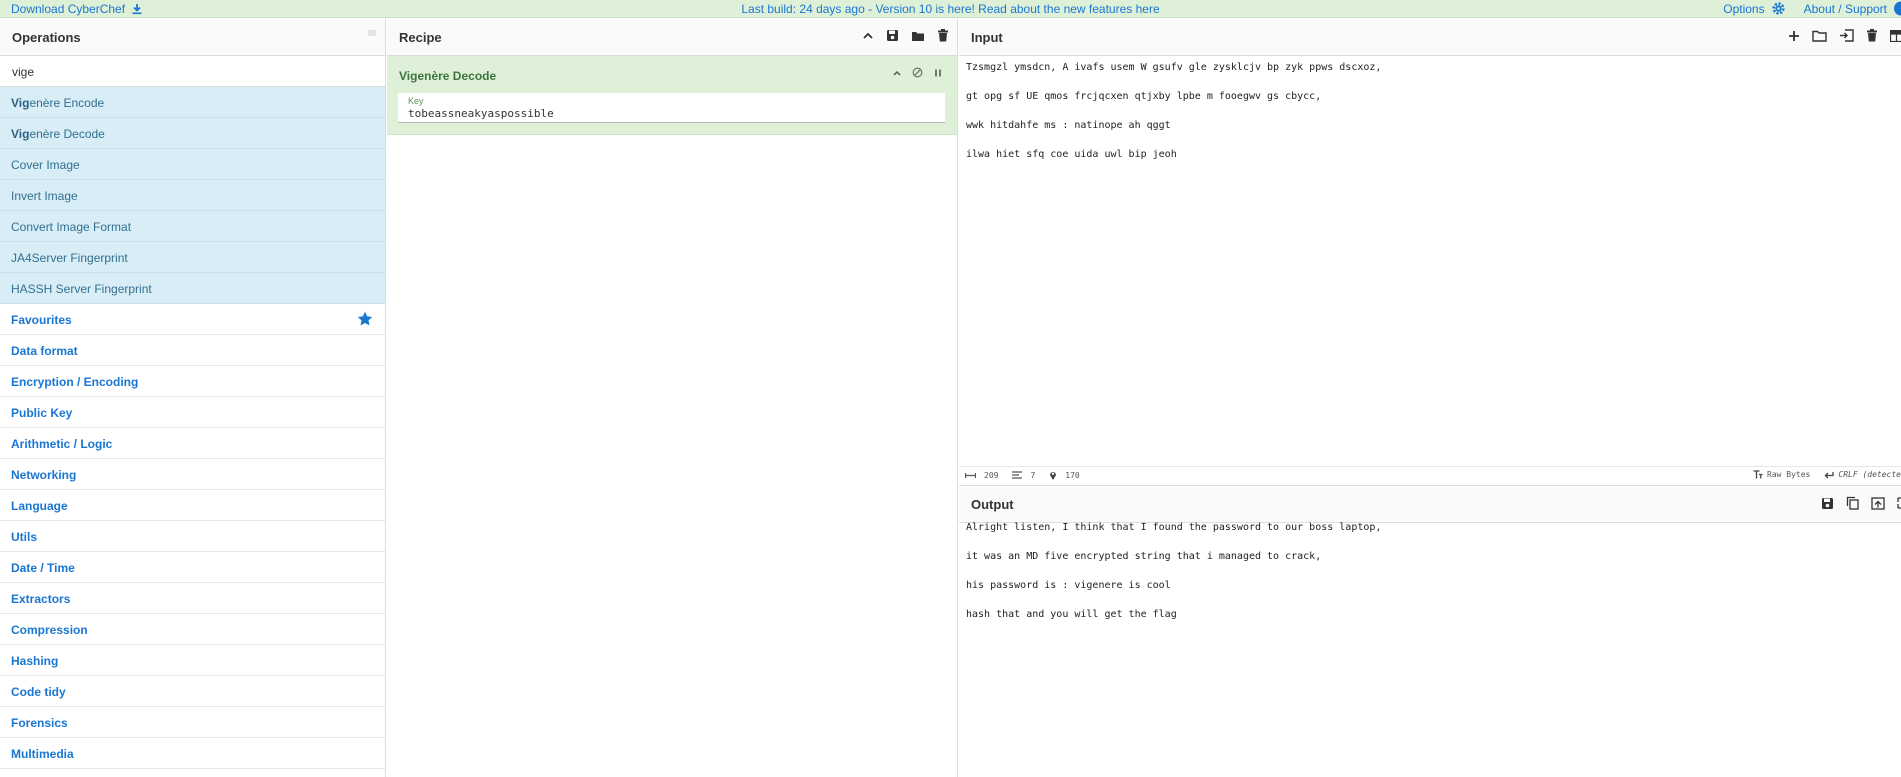 The height and width of the screenshot is (777, 1901). What do you see at coordinates (1872, 35) in the screenshot?
I see `clear-input-trash-icon` at bounding box center [1872, 35].